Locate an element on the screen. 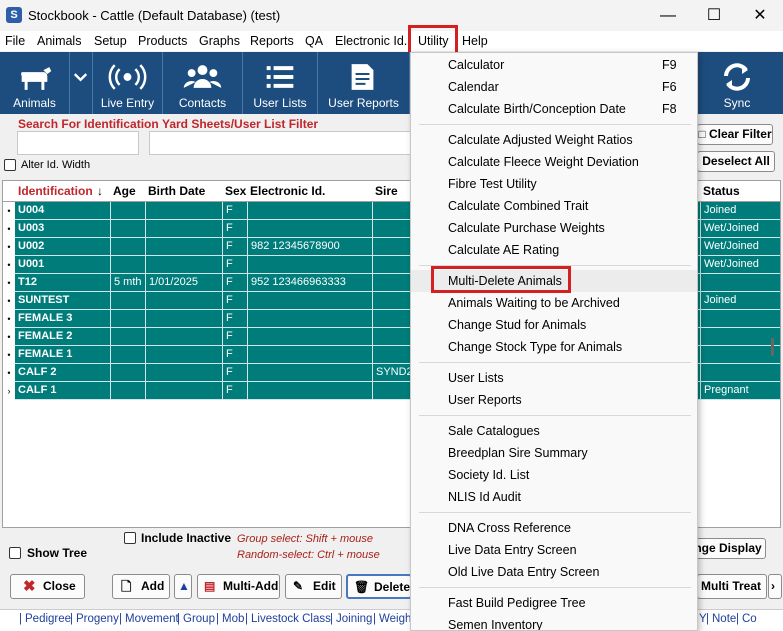 This screenshot has height=631, width=783. cell-status: Pregnant is located at coordinates (740, 391).